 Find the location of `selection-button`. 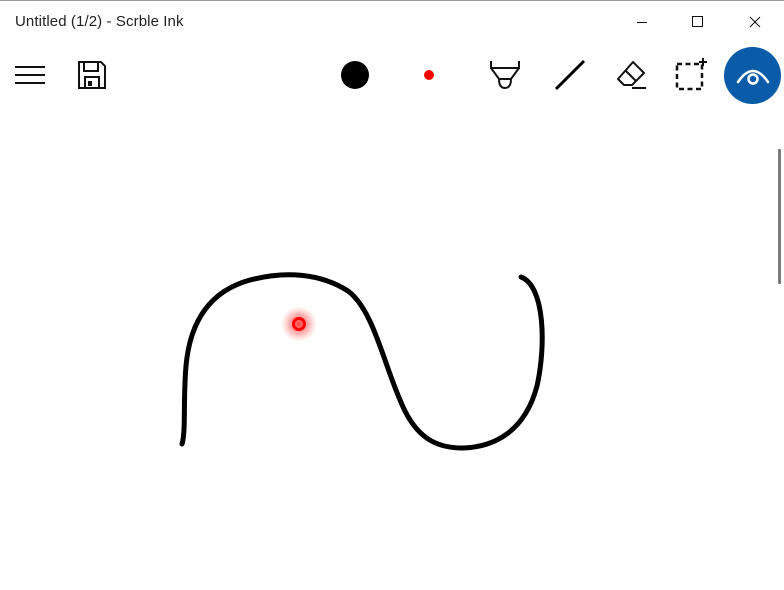

selection-button is located at coordinates (691, 75).